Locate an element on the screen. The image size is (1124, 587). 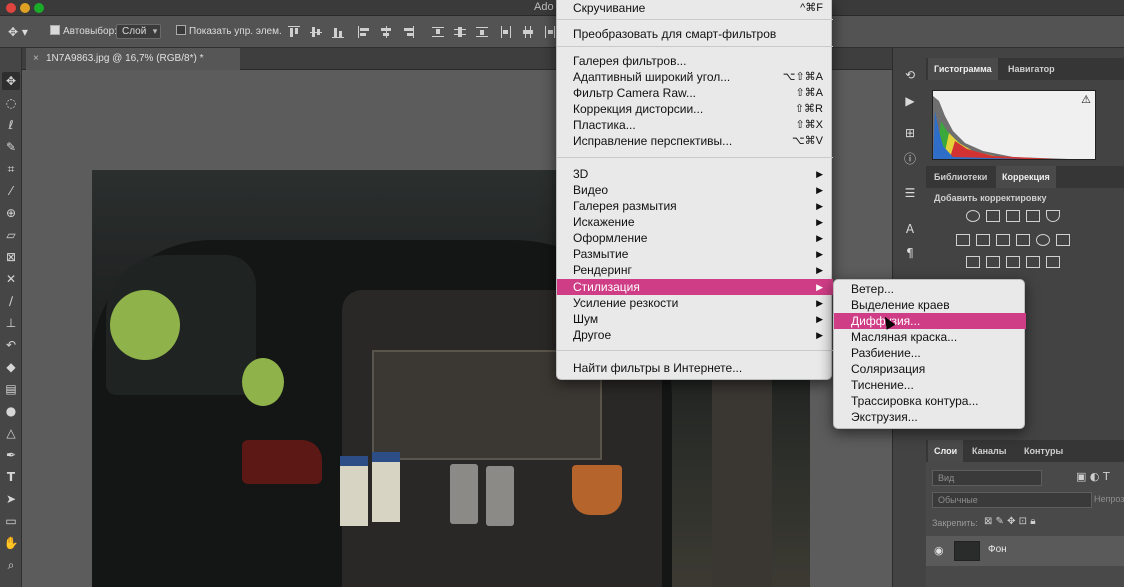
eyedropper-tool-icon: ⁄ is located at coordinates (11, 191).